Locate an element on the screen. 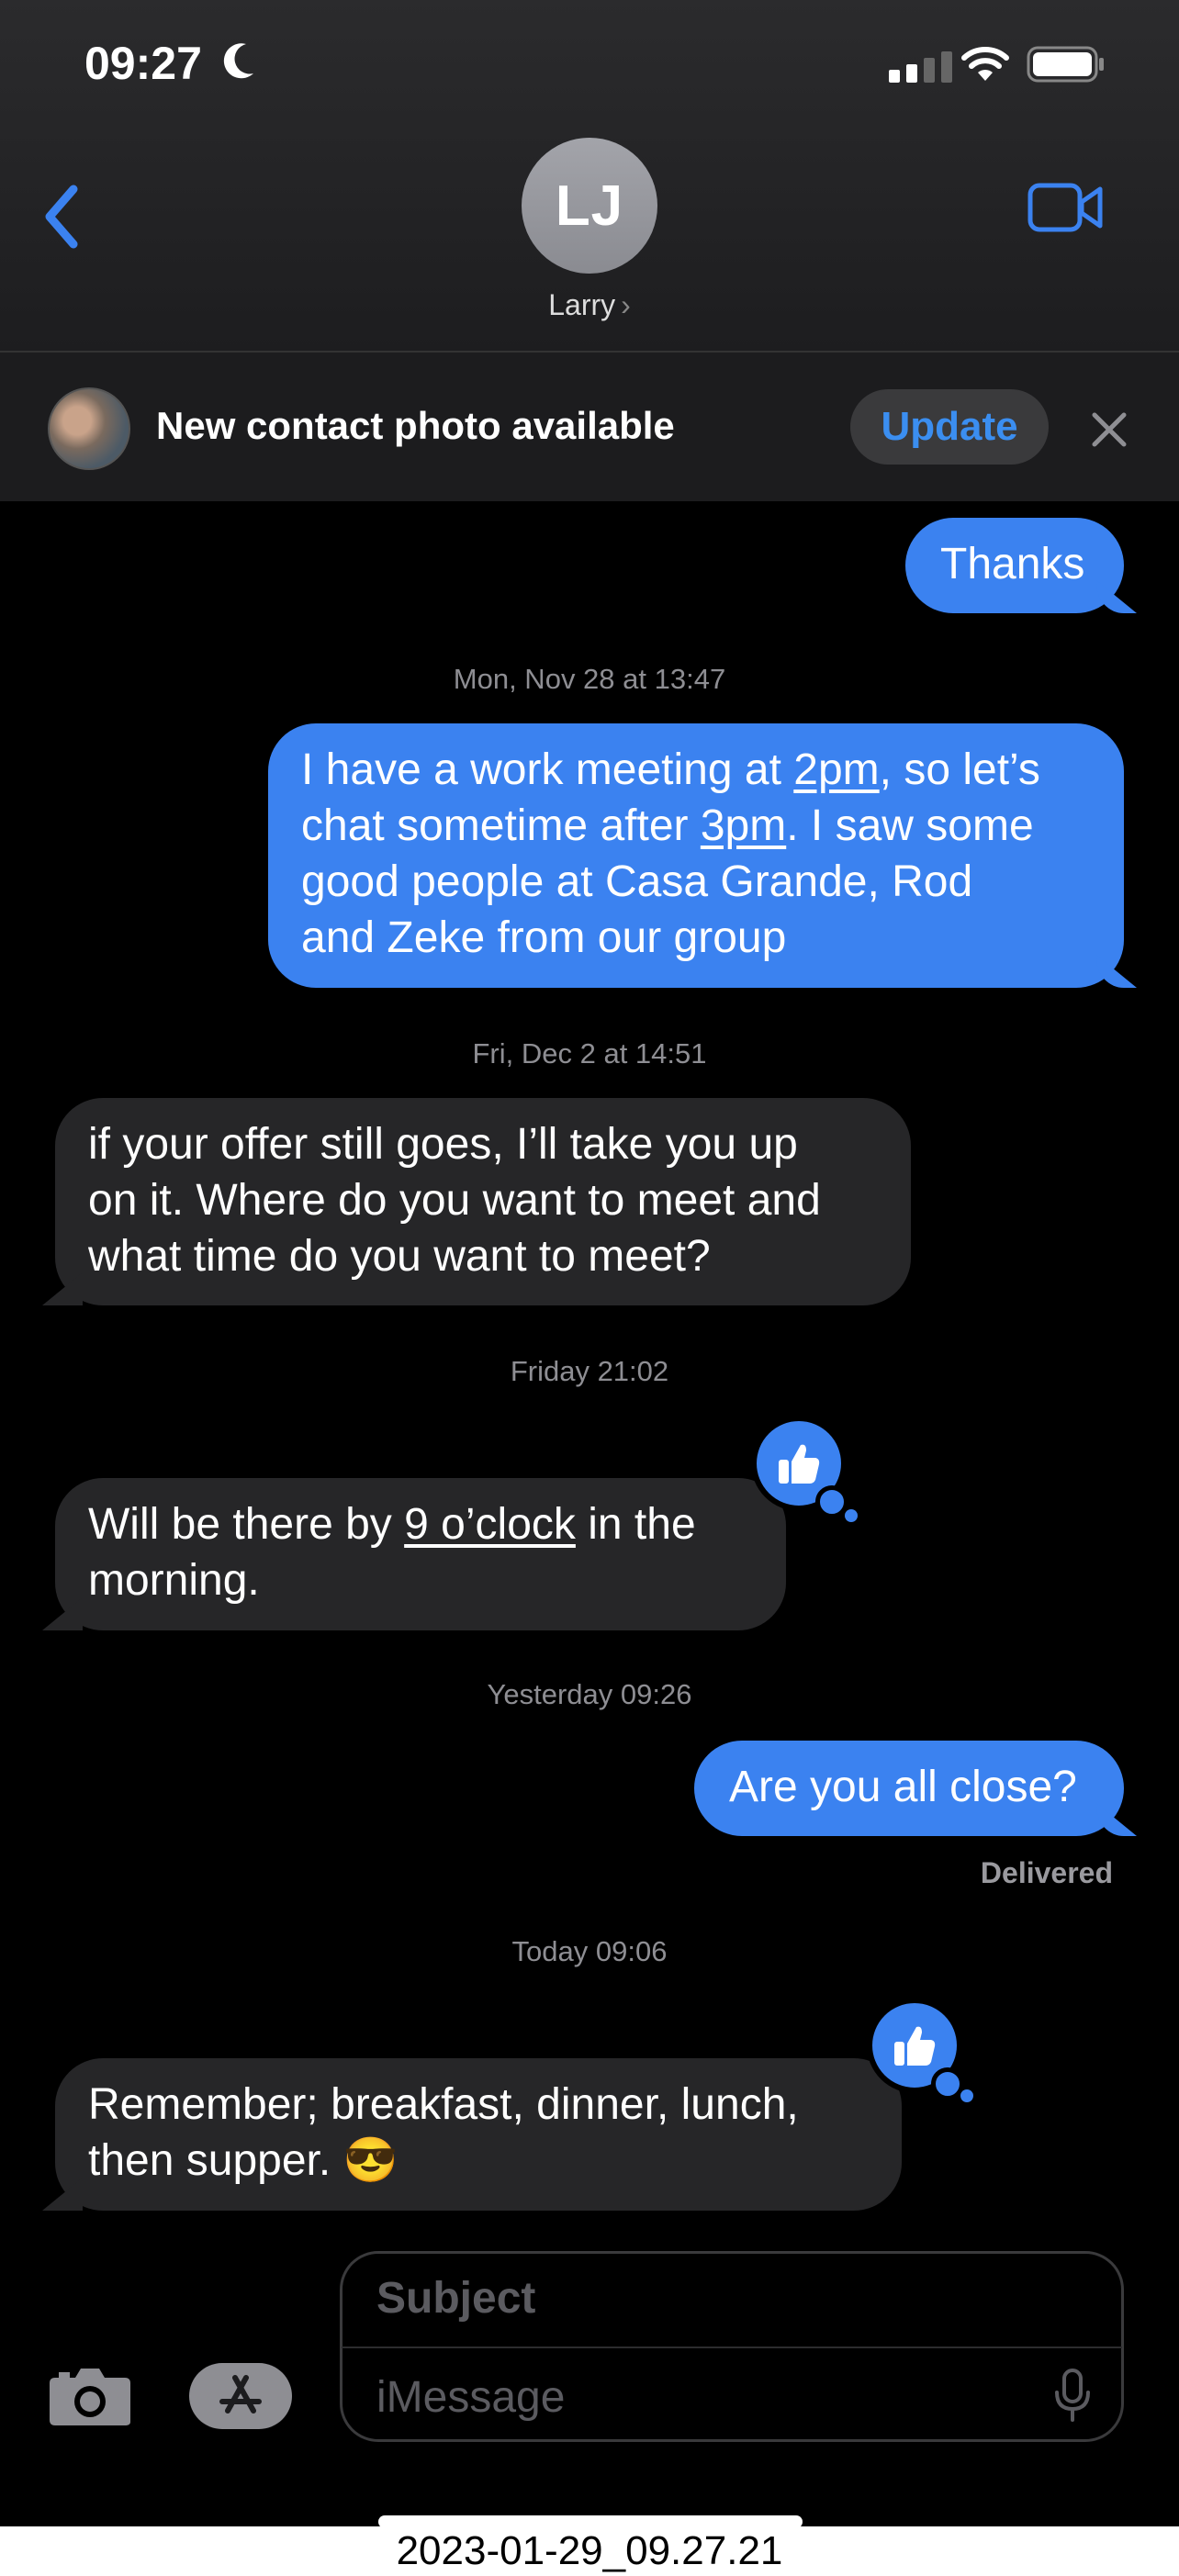 Image resolution: width=1179 pixels, height=2576 pixels. moon-icon is located at coordinates (238, 61).